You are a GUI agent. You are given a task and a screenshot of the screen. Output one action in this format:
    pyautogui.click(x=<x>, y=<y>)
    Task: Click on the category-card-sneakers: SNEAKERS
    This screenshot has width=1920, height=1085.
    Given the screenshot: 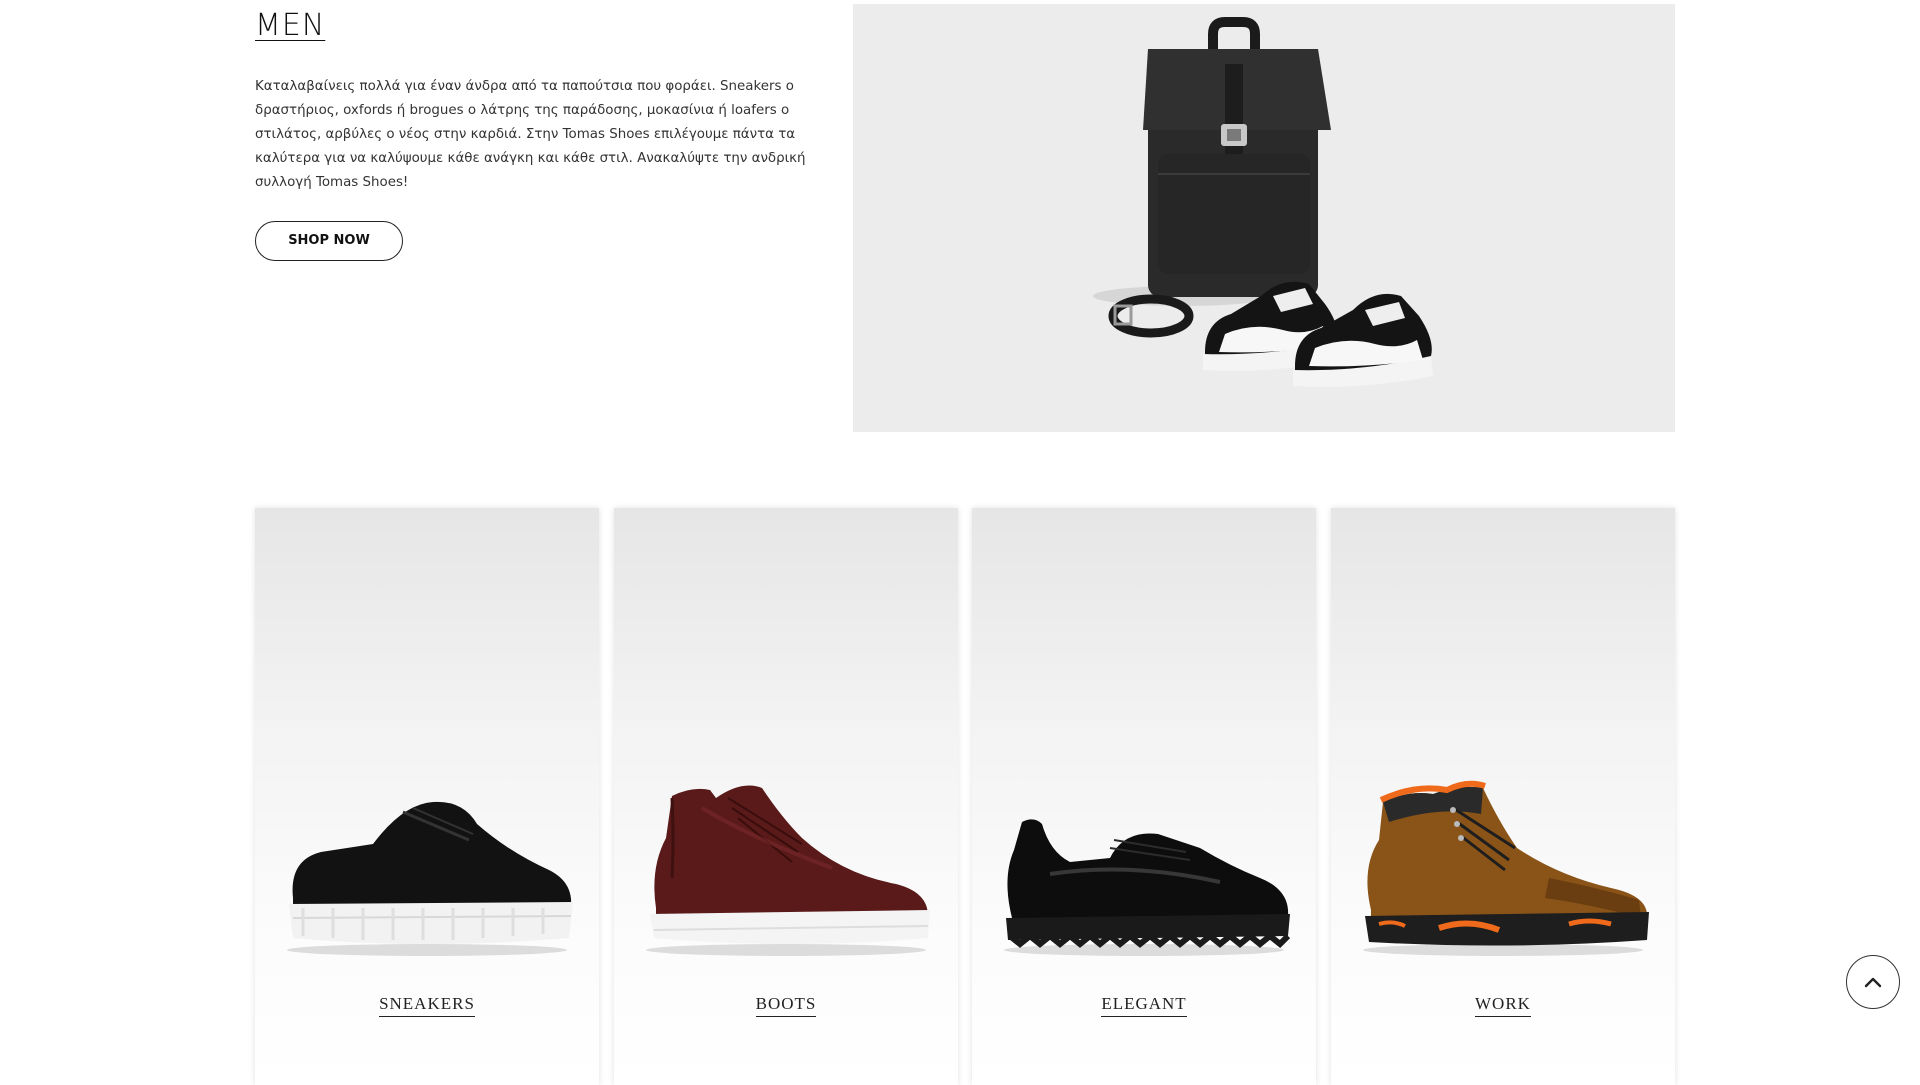 What is the action you would take?
    pyautogui.click(x=427, y=796)
    